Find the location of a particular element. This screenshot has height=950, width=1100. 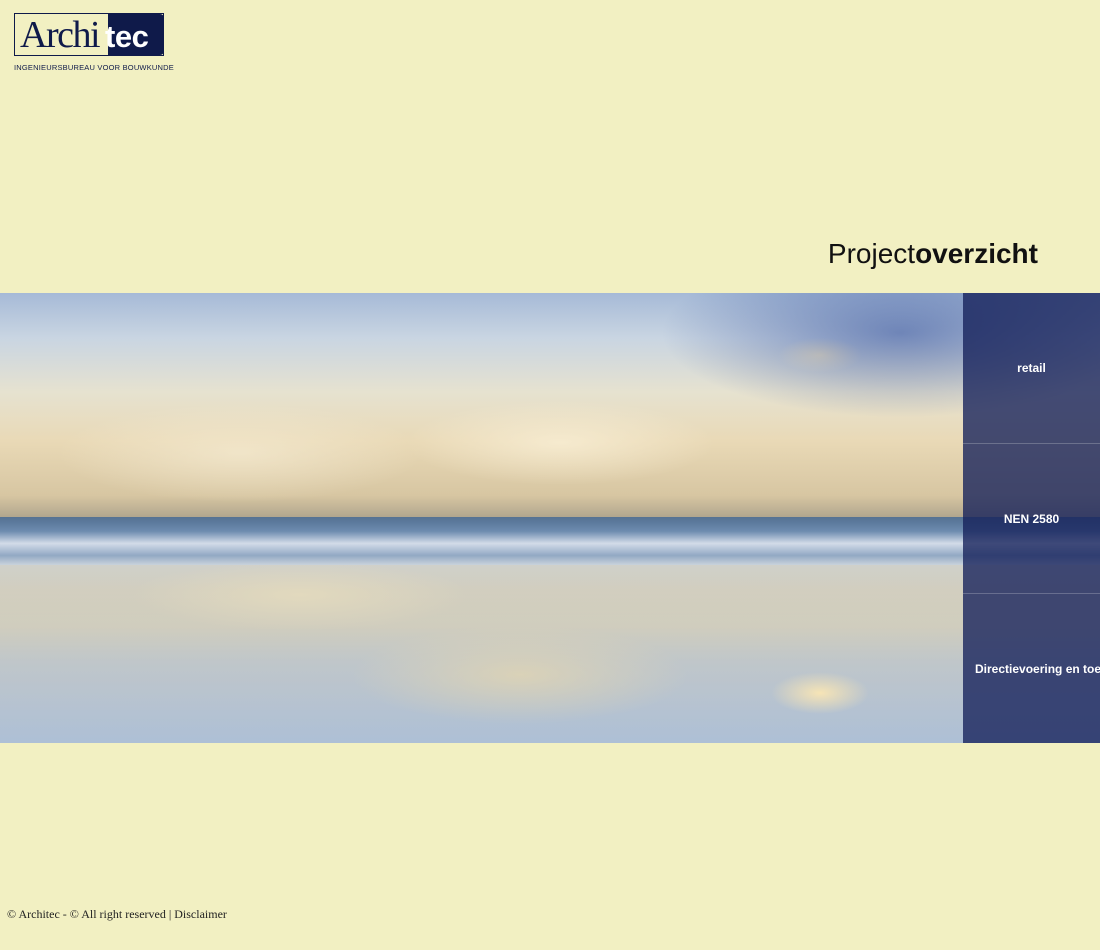

page-title-regular: Project is located at coordinates (871, 253).